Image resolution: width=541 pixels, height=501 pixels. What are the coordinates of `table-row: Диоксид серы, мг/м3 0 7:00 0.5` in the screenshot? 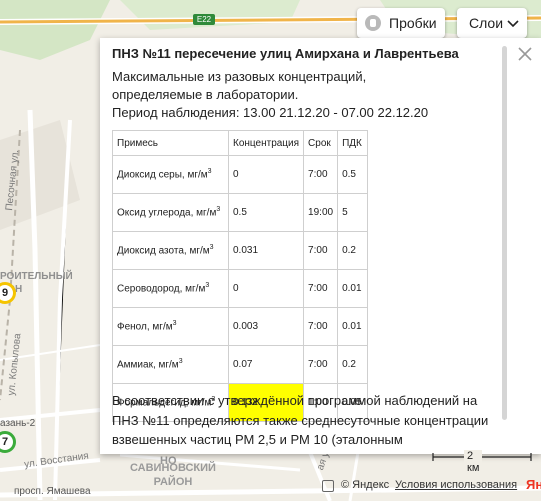 It's located at (240, 174).